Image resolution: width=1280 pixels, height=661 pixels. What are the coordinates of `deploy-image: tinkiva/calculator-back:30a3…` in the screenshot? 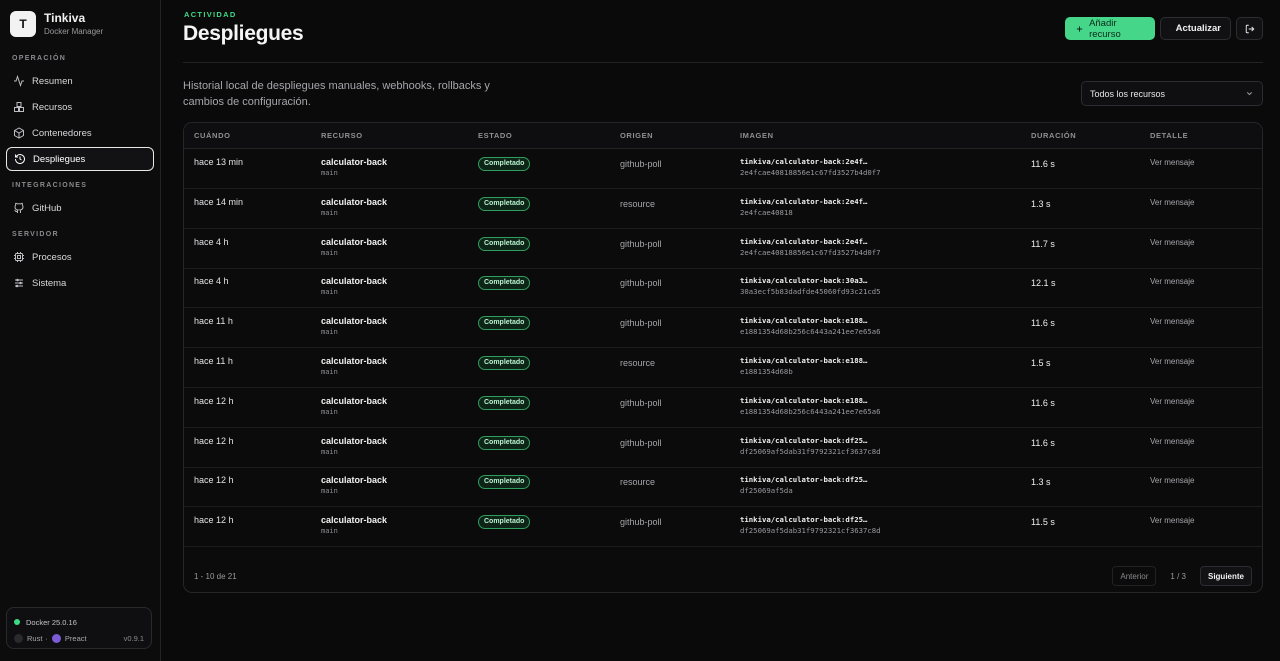 It's located at (804, 281).